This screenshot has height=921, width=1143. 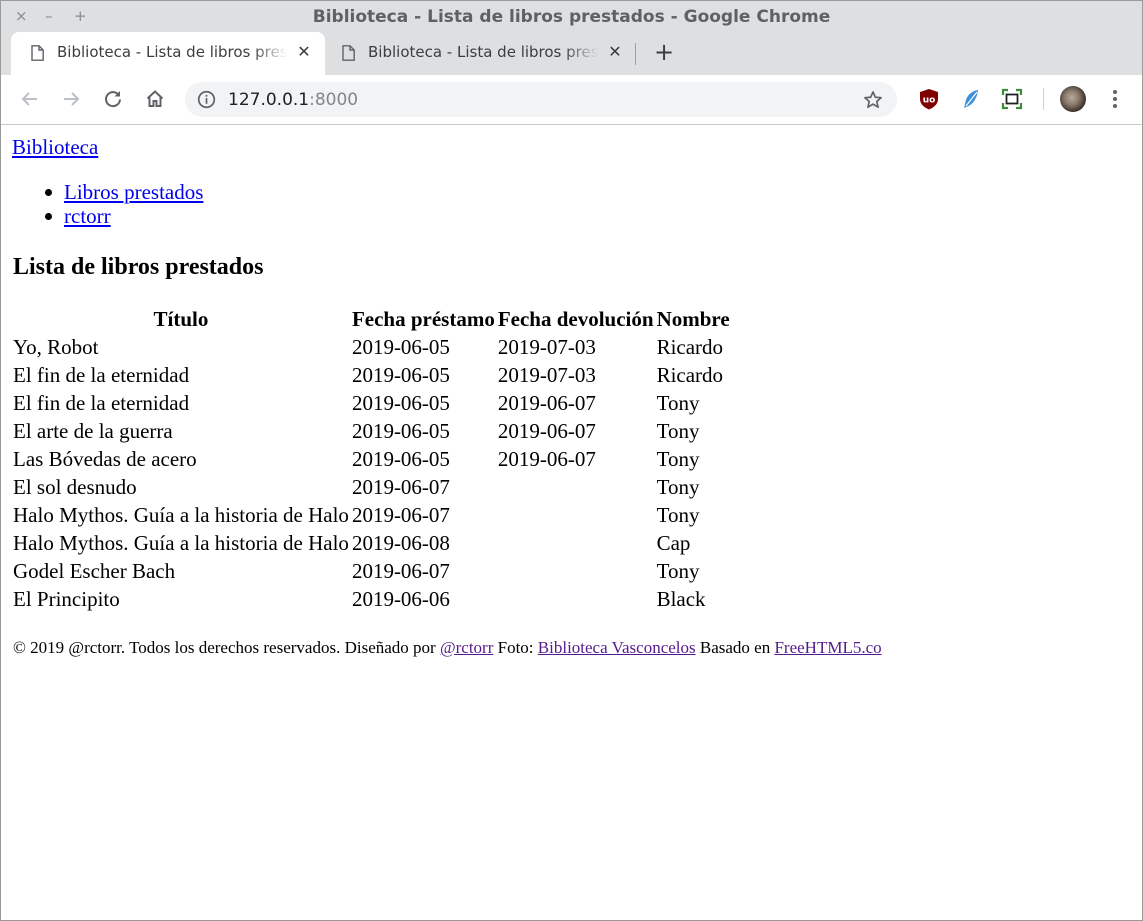 What do you see at coordinates (635, 54) in the screenshot?
I see `tab-separator` at bounding box center [635, 54].